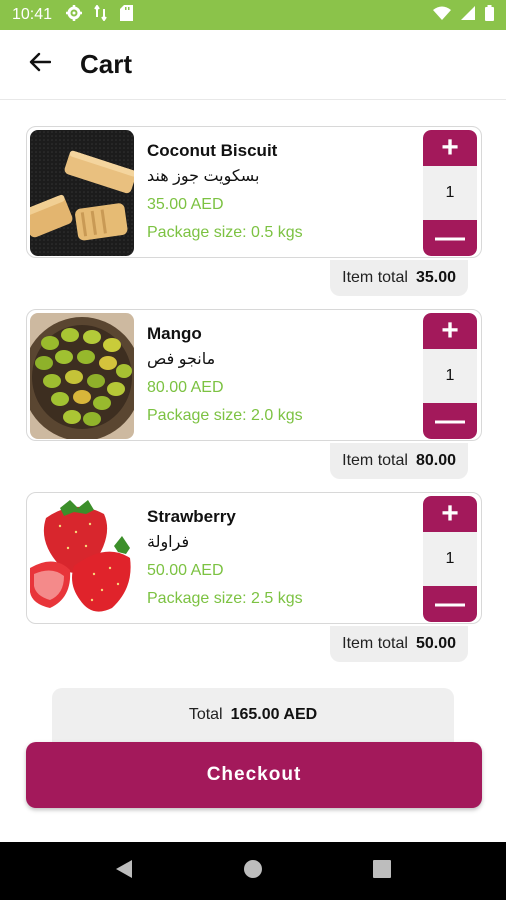  I want to click on cart-total: Total 165.00 AED, so click(253, 715).